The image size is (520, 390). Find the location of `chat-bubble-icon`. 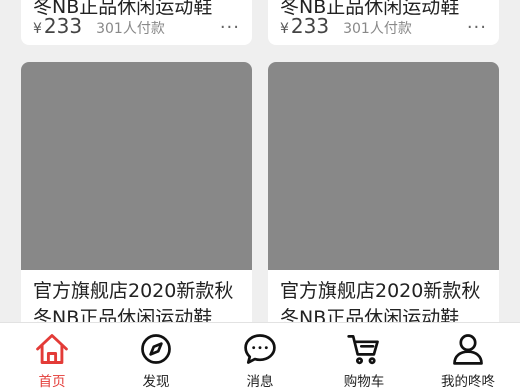

chat-bubble-icon is located at coordinates (260, 349).